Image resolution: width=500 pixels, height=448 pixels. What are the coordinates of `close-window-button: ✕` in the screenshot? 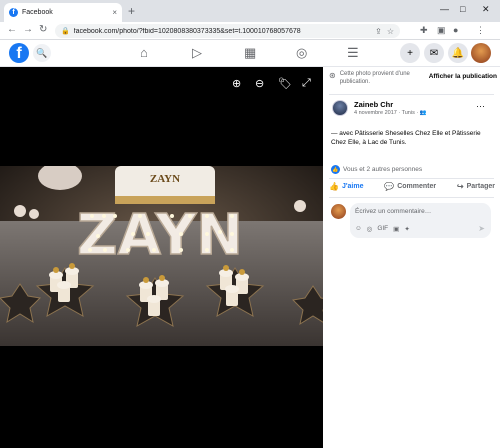 It's located at (486, 9).